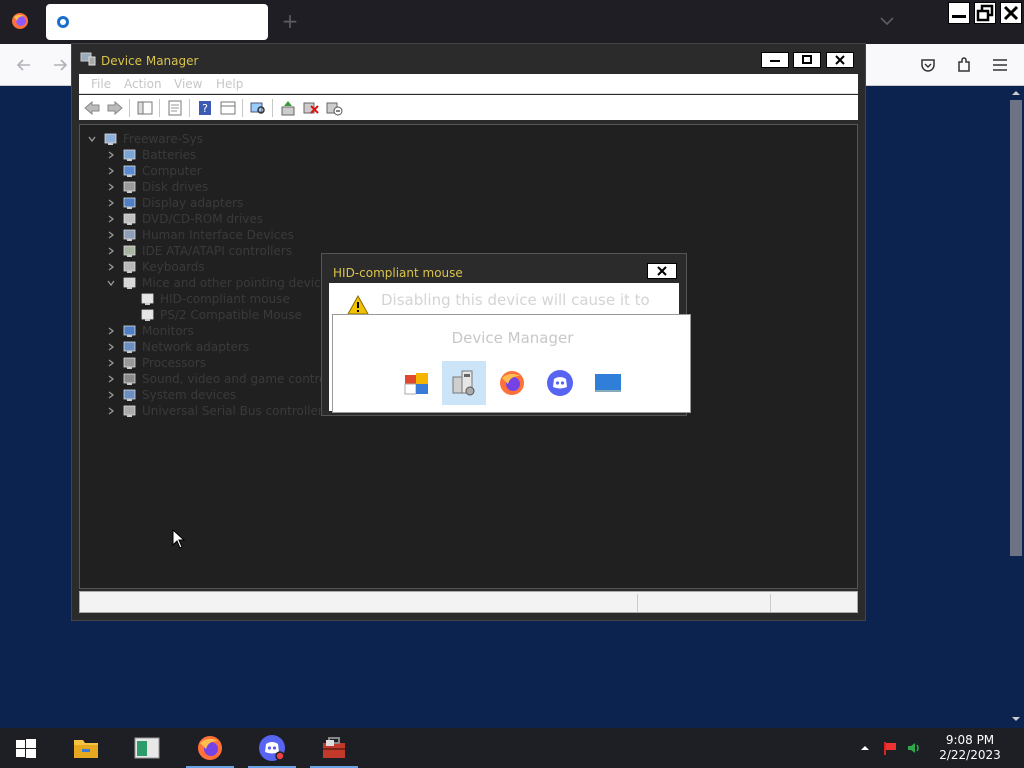 The height and width of the screenshot is (768, 1024). I want to click on taskbar-app-window, so click(147, 748).